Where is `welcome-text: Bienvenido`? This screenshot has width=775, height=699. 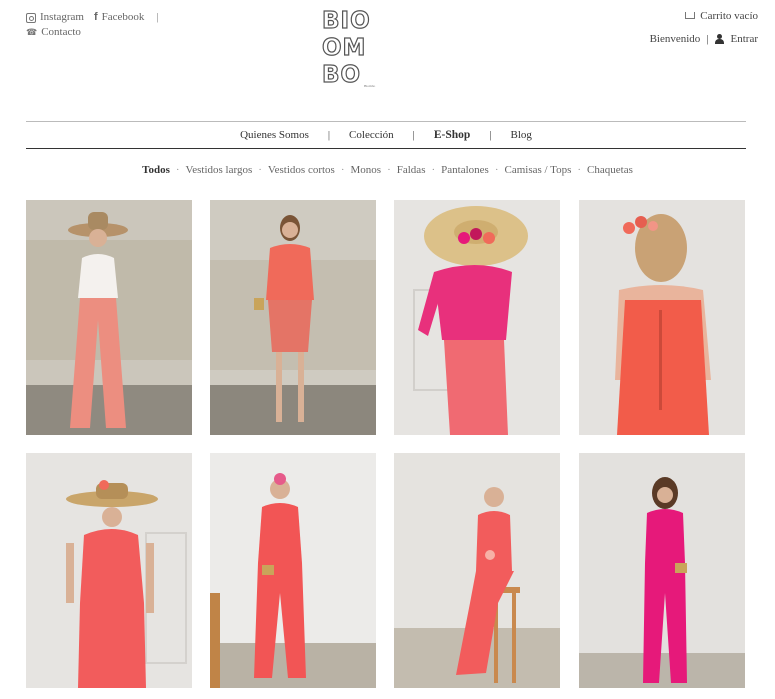
welcome-text: Bienvenido is located at coordinates (675, 39).